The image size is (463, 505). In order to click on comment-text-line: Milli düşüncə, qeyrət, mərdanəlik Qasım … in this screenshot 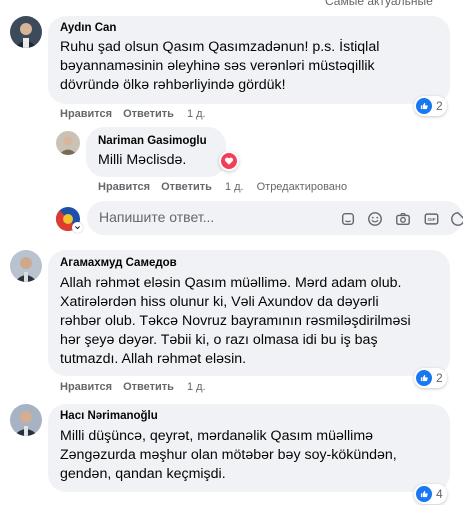, I will do `click(217, 436)`.